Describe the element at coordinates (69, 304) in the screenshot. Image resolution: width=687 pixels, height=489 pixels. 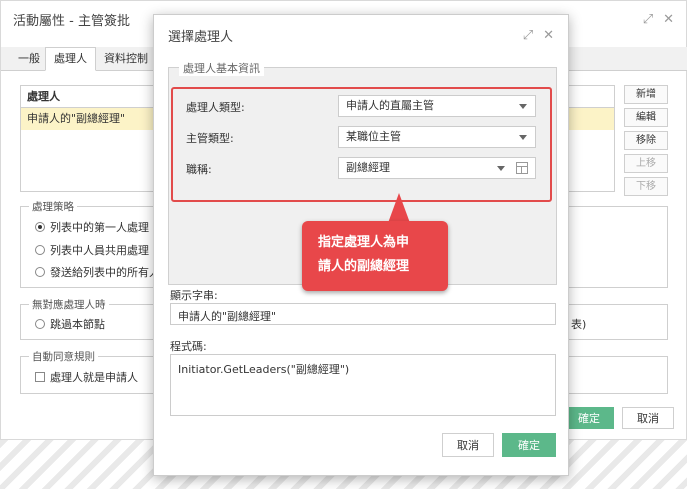
I see `no-handler-legend: 無對應處理人時` at that location.